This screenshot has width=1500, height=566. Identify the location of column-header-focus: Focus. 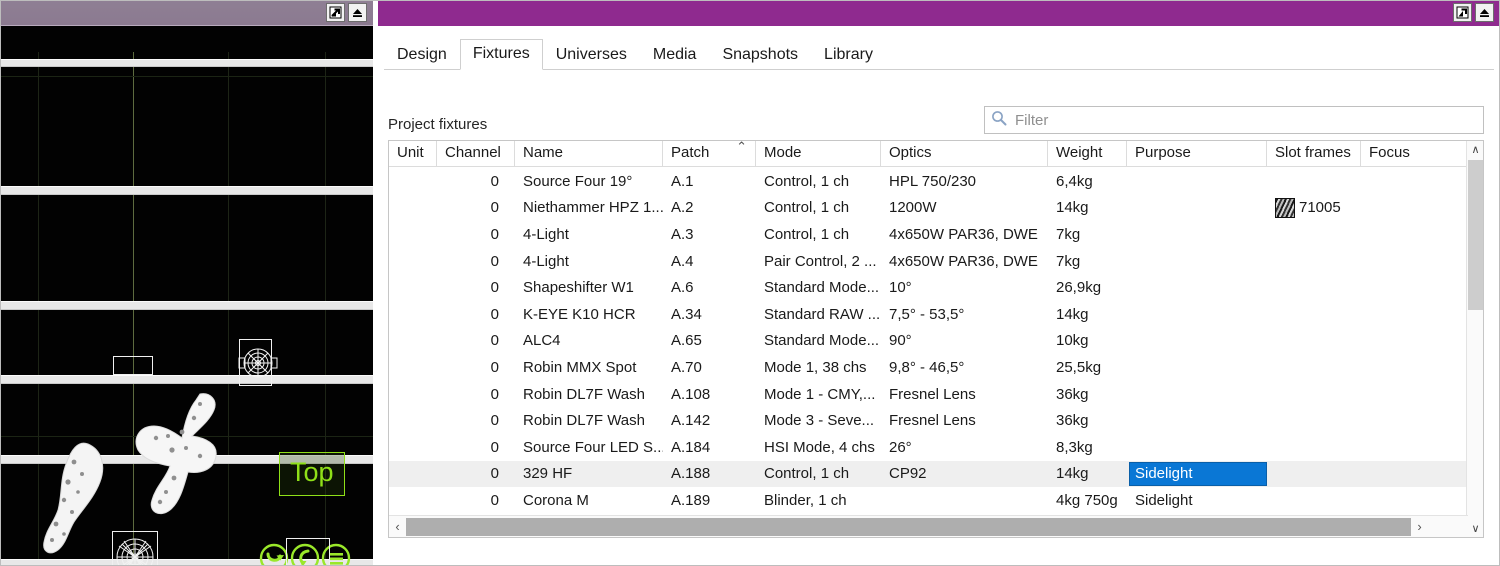
(1414, 153).